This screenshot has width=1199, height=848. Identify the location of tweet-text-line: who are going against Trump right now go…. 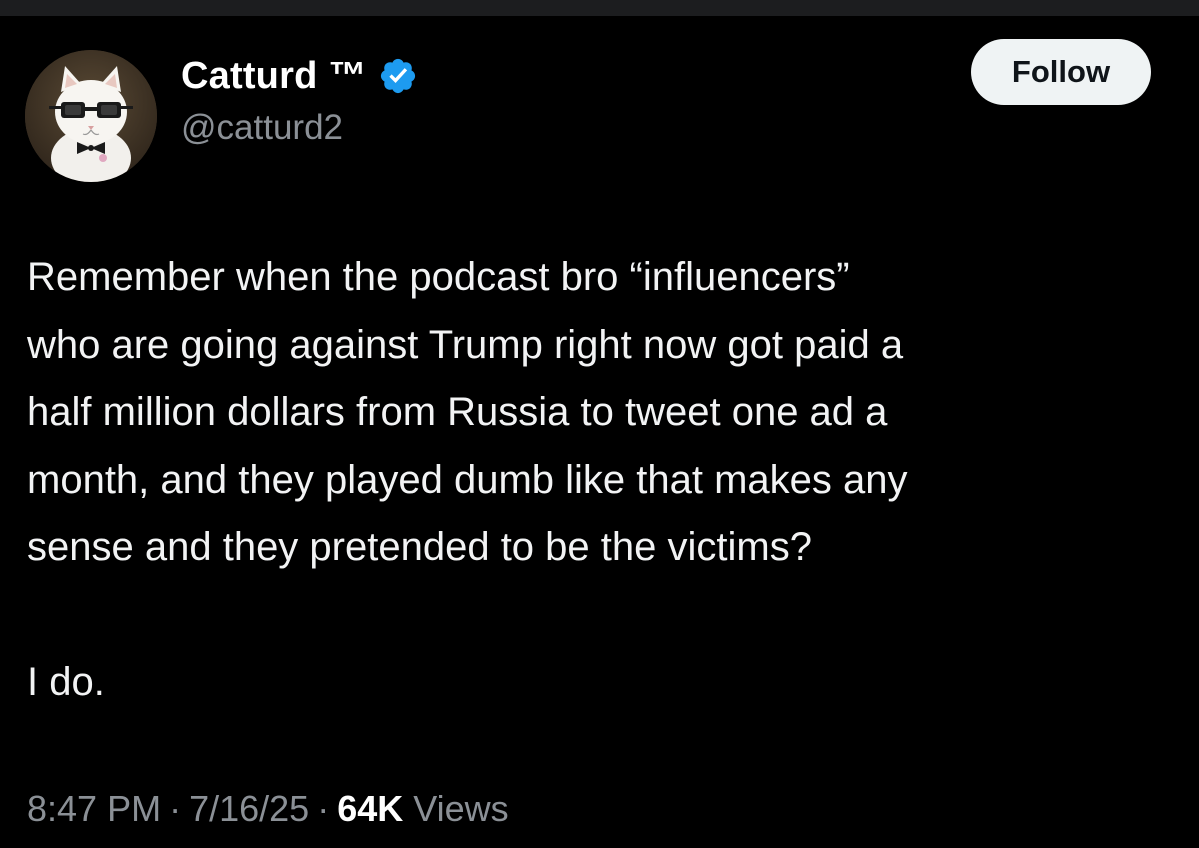
(465, 344).